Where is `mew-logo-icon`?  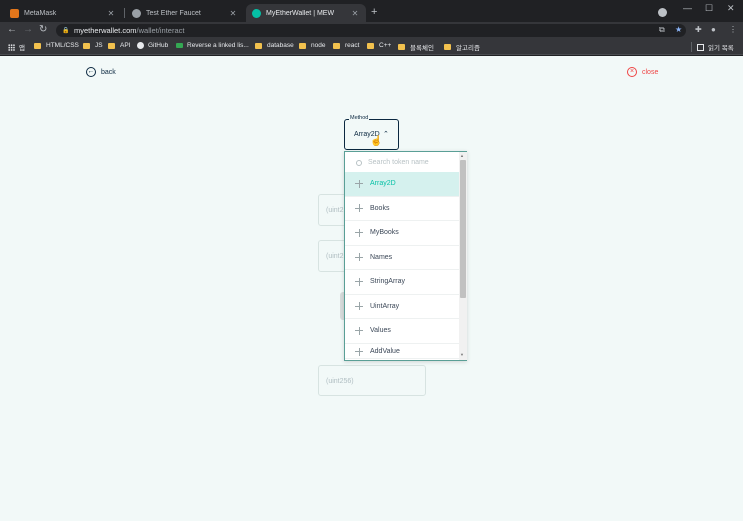
mew-logo-icon is located at coordinates (256, 13).